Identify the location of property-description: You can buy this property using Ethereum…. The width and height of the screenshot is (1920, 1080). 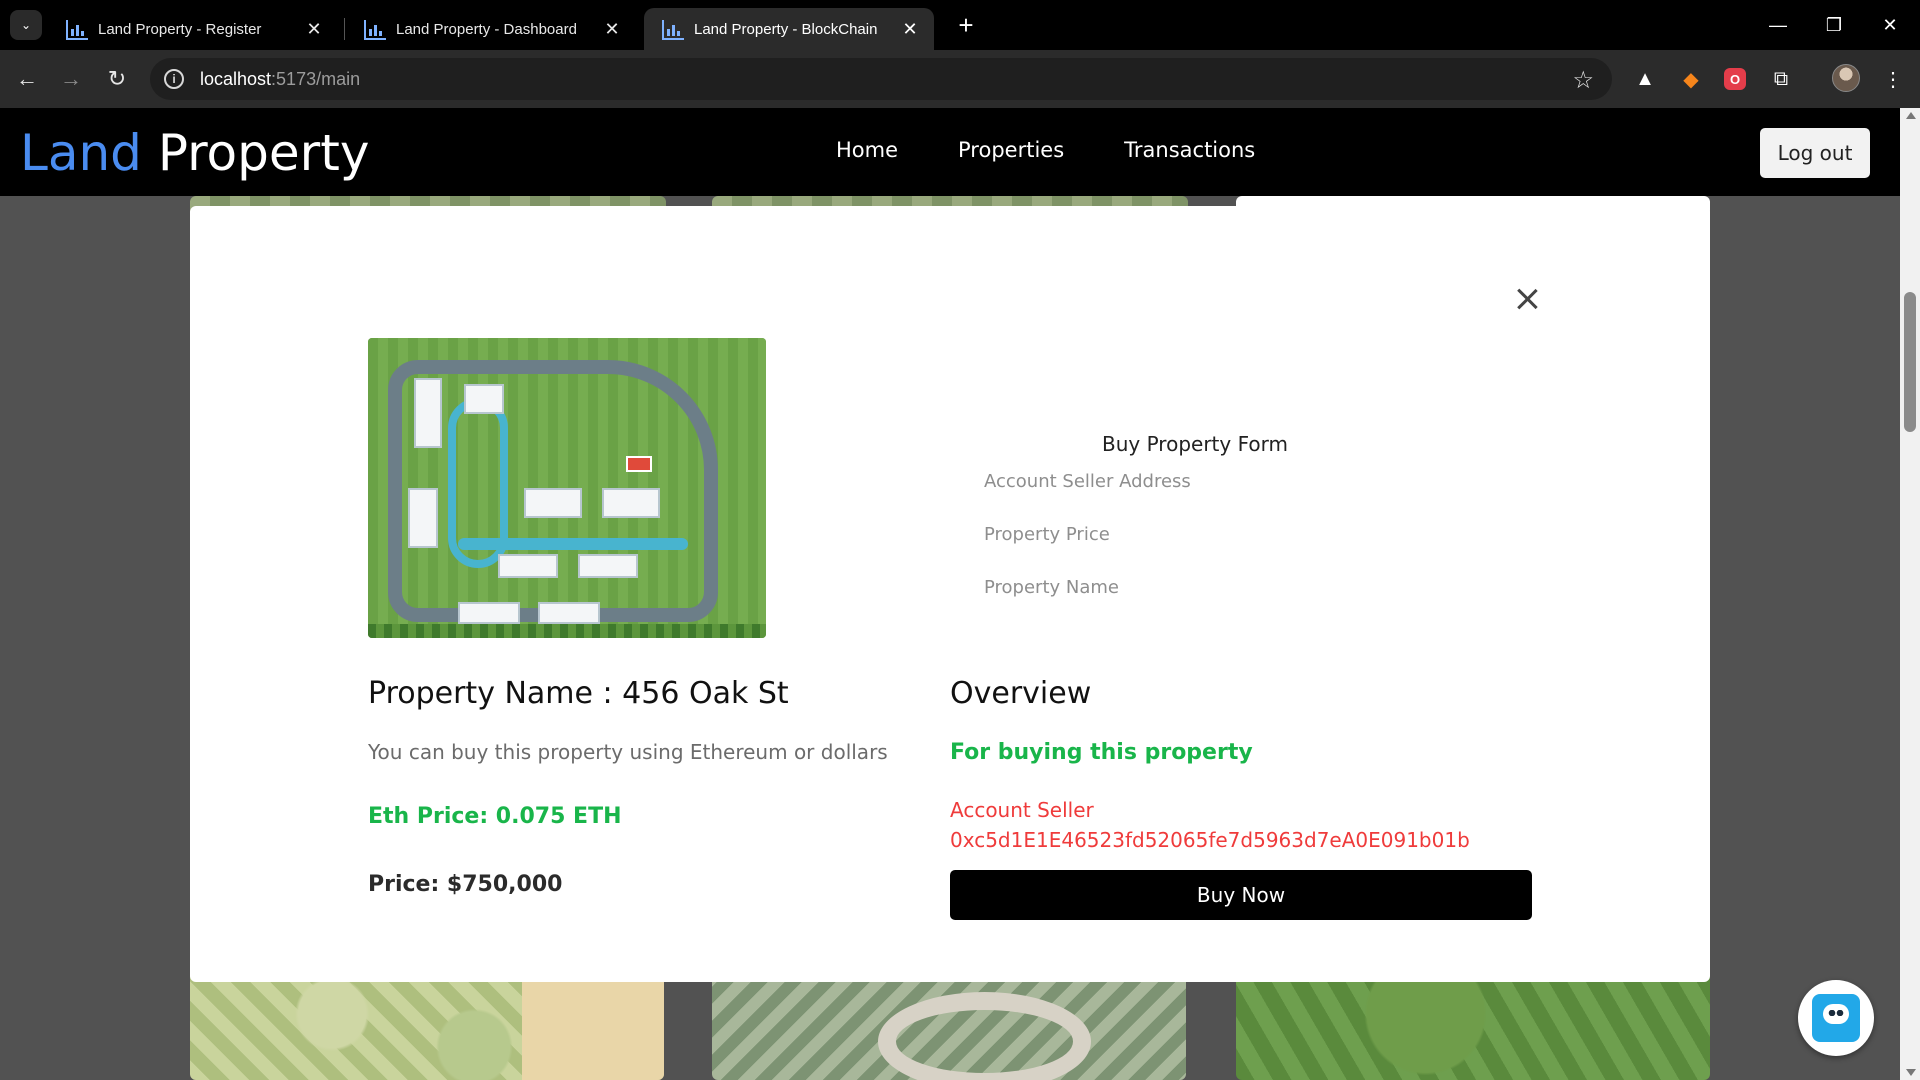
(628, 752).